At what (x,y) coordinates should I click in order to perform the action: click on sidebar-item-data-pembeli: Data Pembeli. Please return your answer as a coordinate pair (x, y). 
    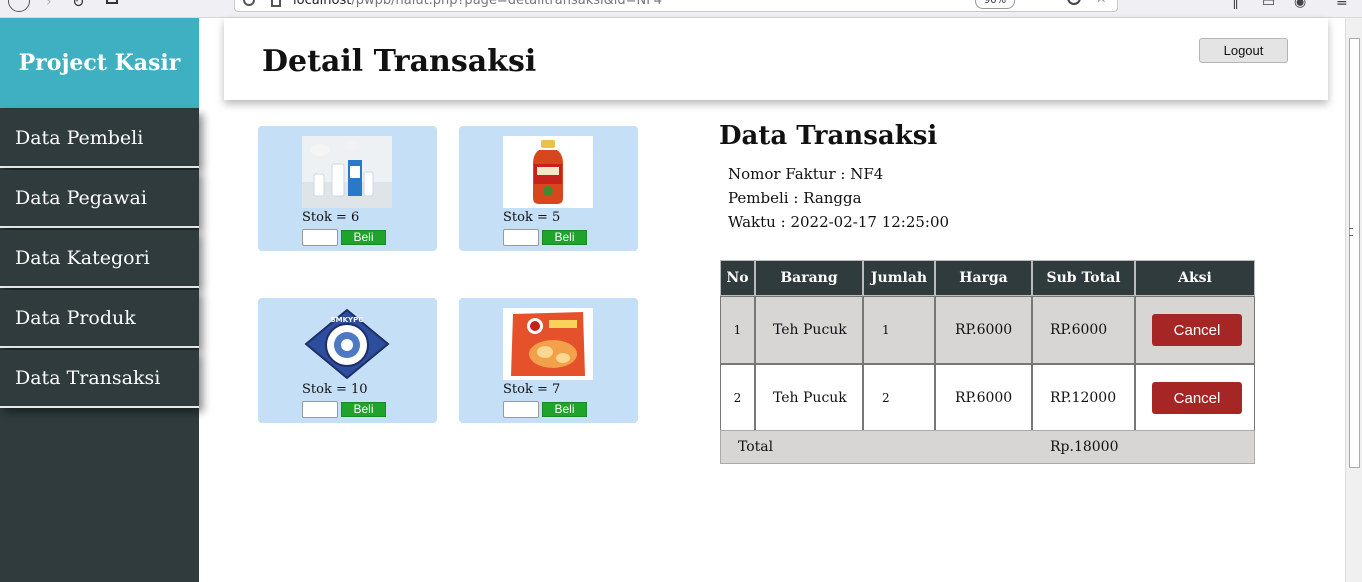
    Looking at the image, I should click on (99, 139).